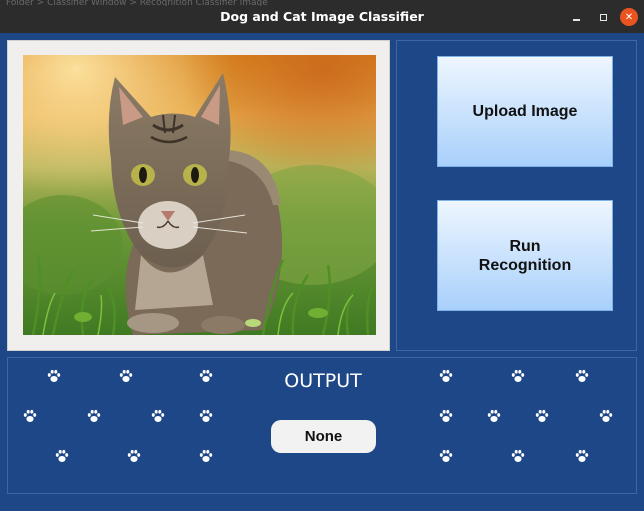 This screenshot has height=511, width=644. Describe the element at coordinates (576, 17) in the screenshot. I see `minimize-button` at that location.